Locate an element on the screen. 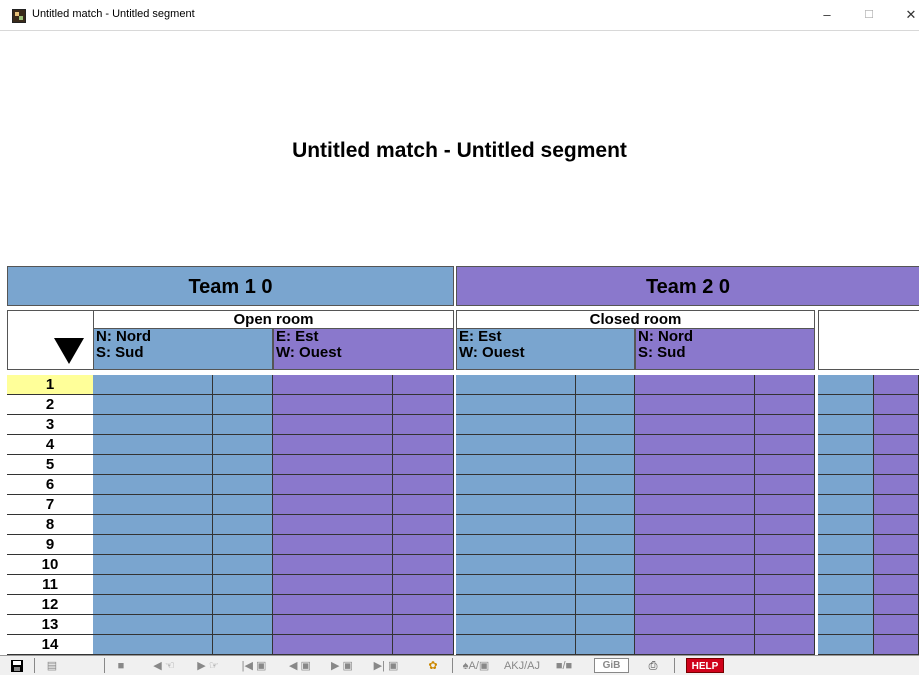  print-icon: ⎙ is located at coordinates (653, 666).